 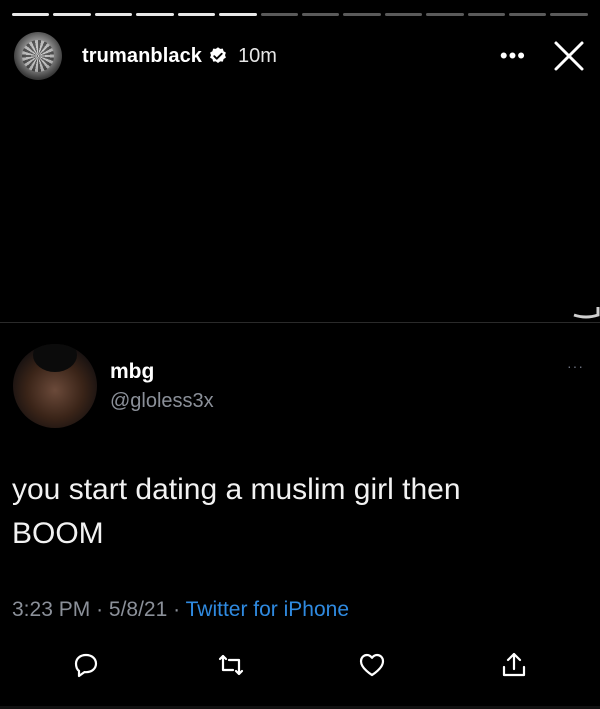 What do you see at coordinates (132, 372) in the screenshot?
I see `tweet-display-name: mbg` at bounding box center [132, 372].